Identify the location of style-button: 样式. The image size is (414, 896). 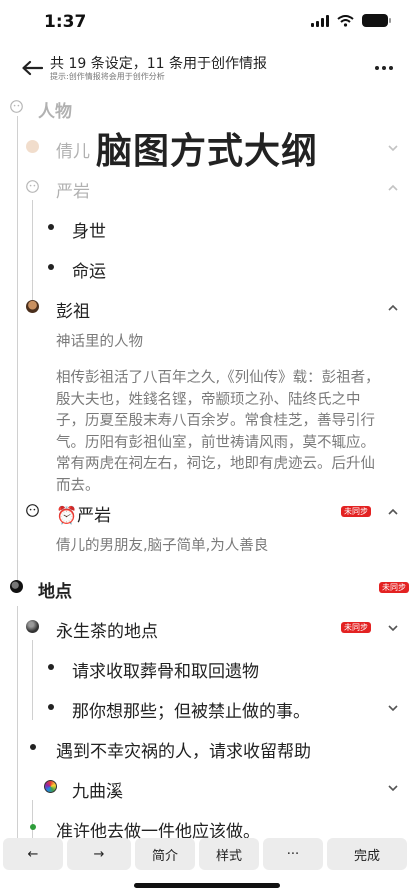
(229, 854).